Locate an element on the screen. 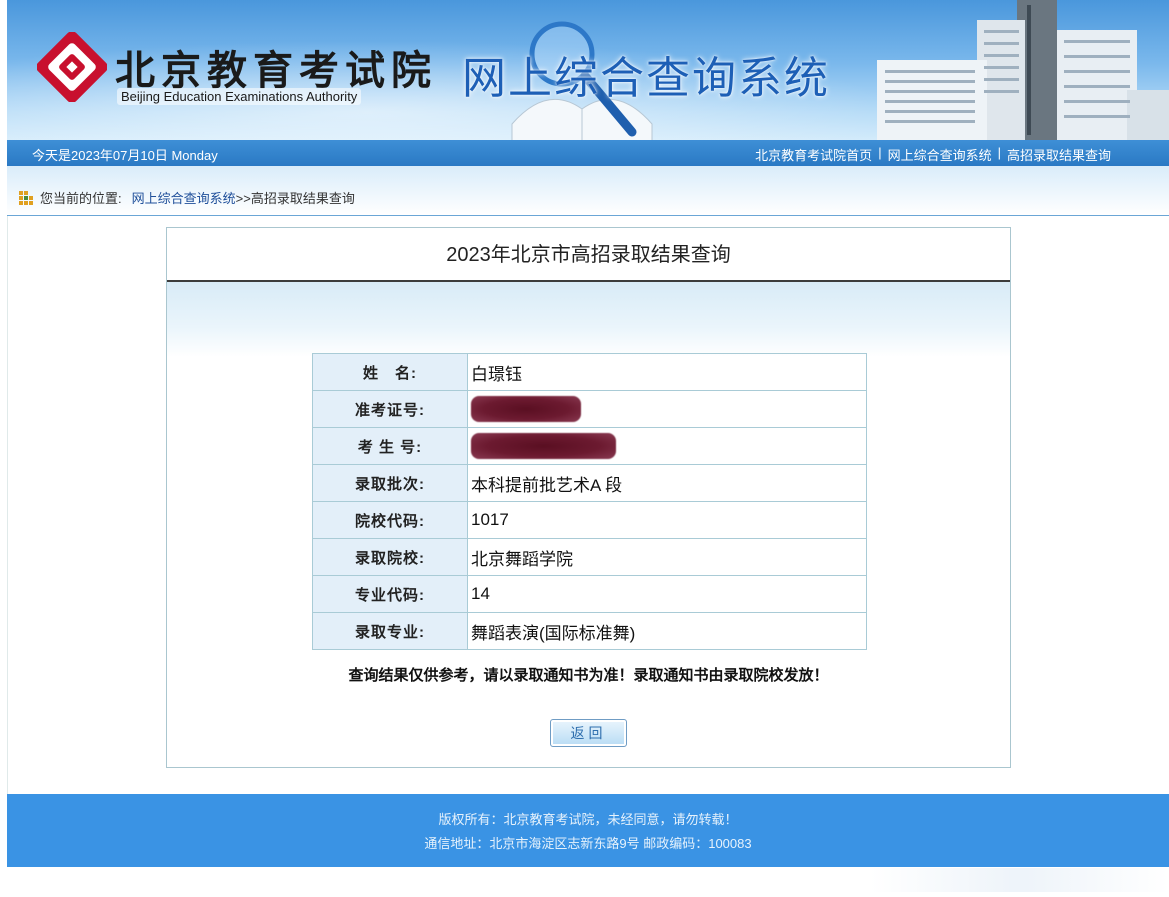 This screenshot has height=897, width=1169. building-illustration-icon is located at coordinates (1023, 70).